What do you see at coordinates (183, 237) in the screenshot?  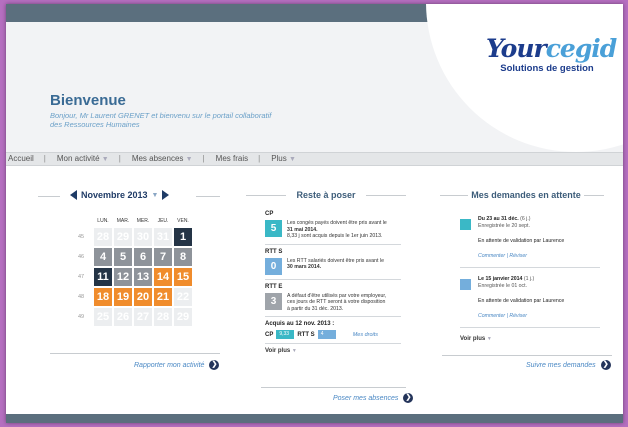 I see `calendar-day: 1` at bounding box center [183, 237].